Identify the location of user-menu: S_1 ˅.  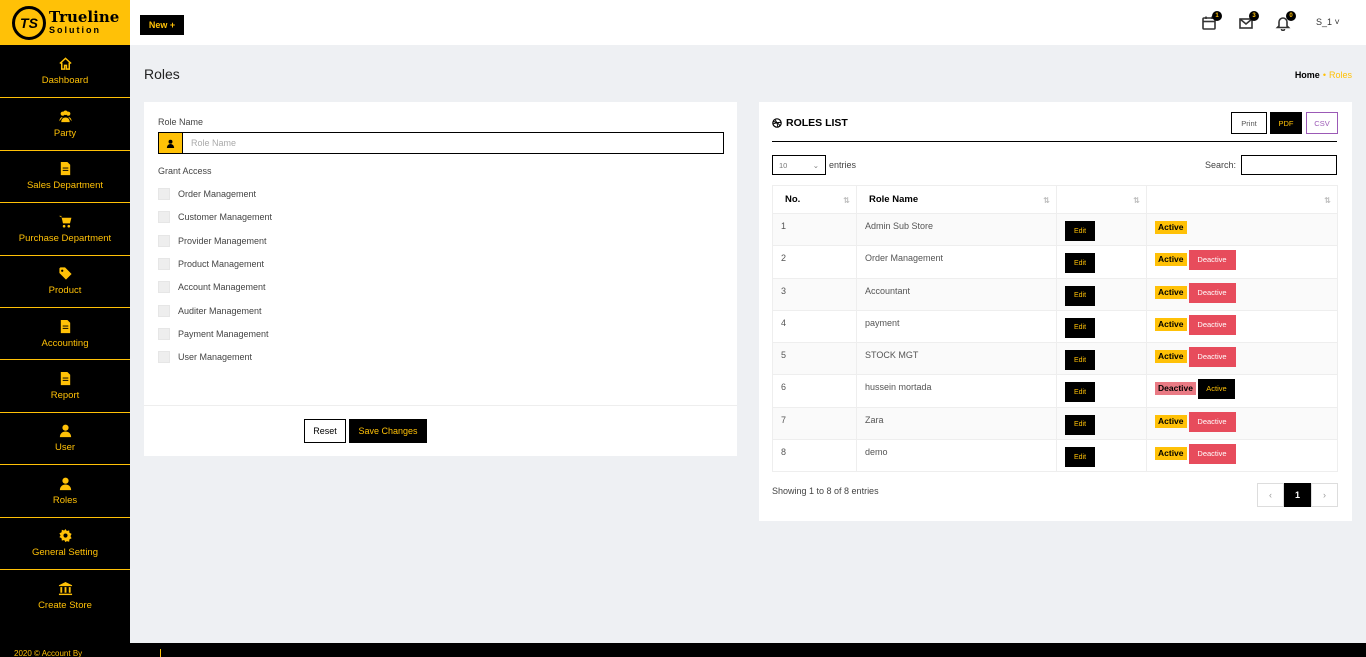
(1328, 22).